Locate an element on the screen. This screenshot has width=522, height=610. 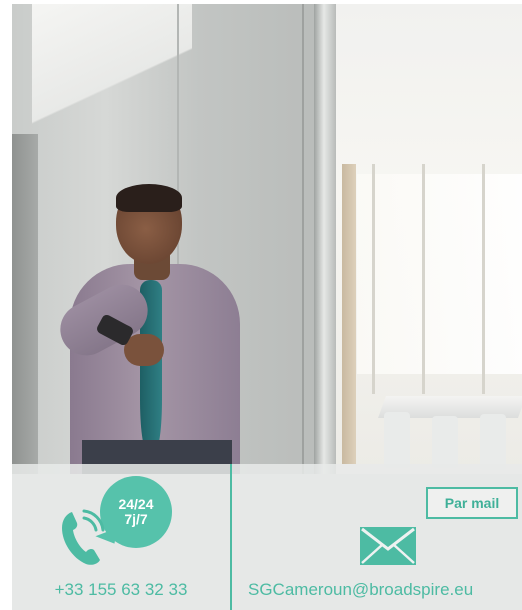
availability-hours: 24/24 is located at coordinates (136, 504).